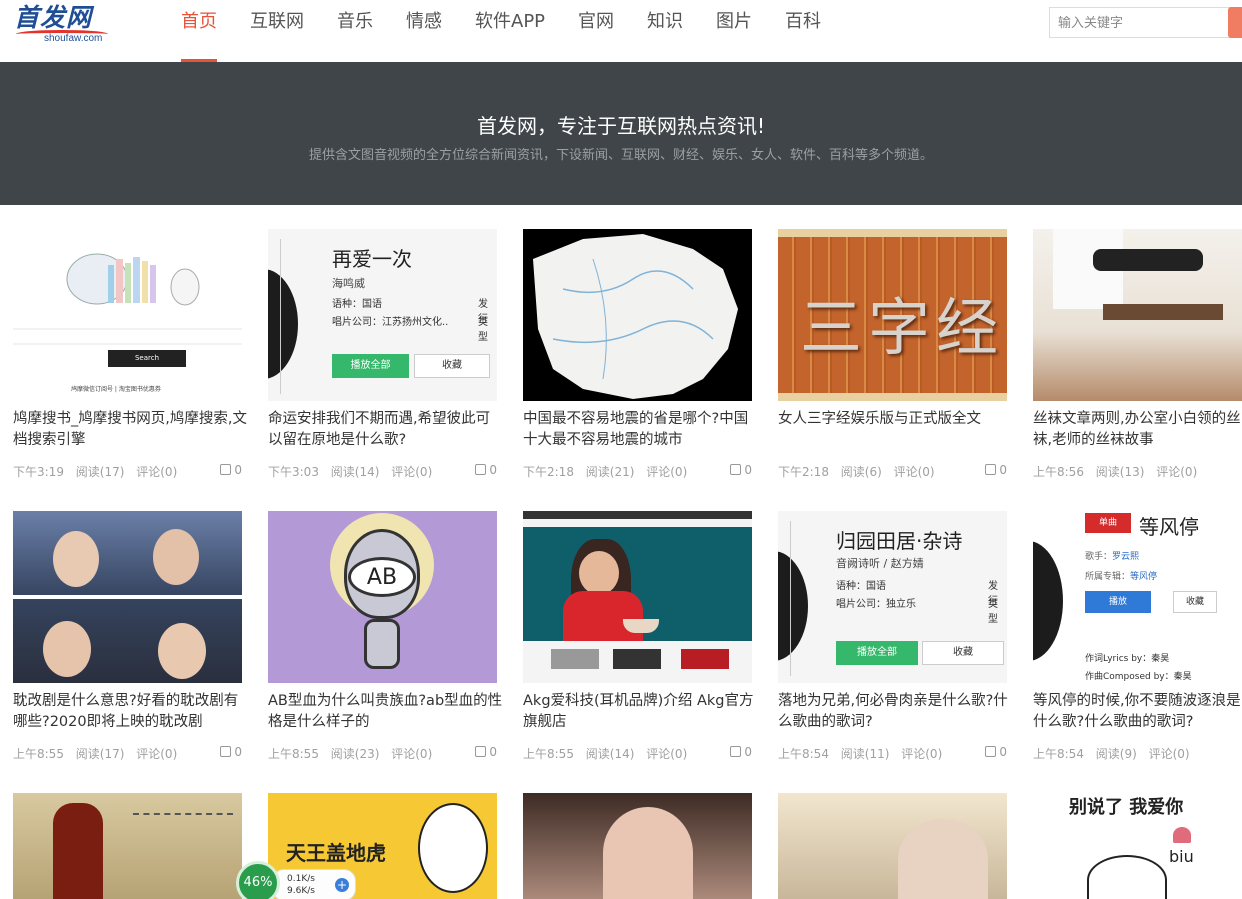 This screenshot has height=899, width=1242. What do you see at coordinates (452, 366) in the screenshot?
I see `favorite-image: 收藏` at bounding box center [452, 366].